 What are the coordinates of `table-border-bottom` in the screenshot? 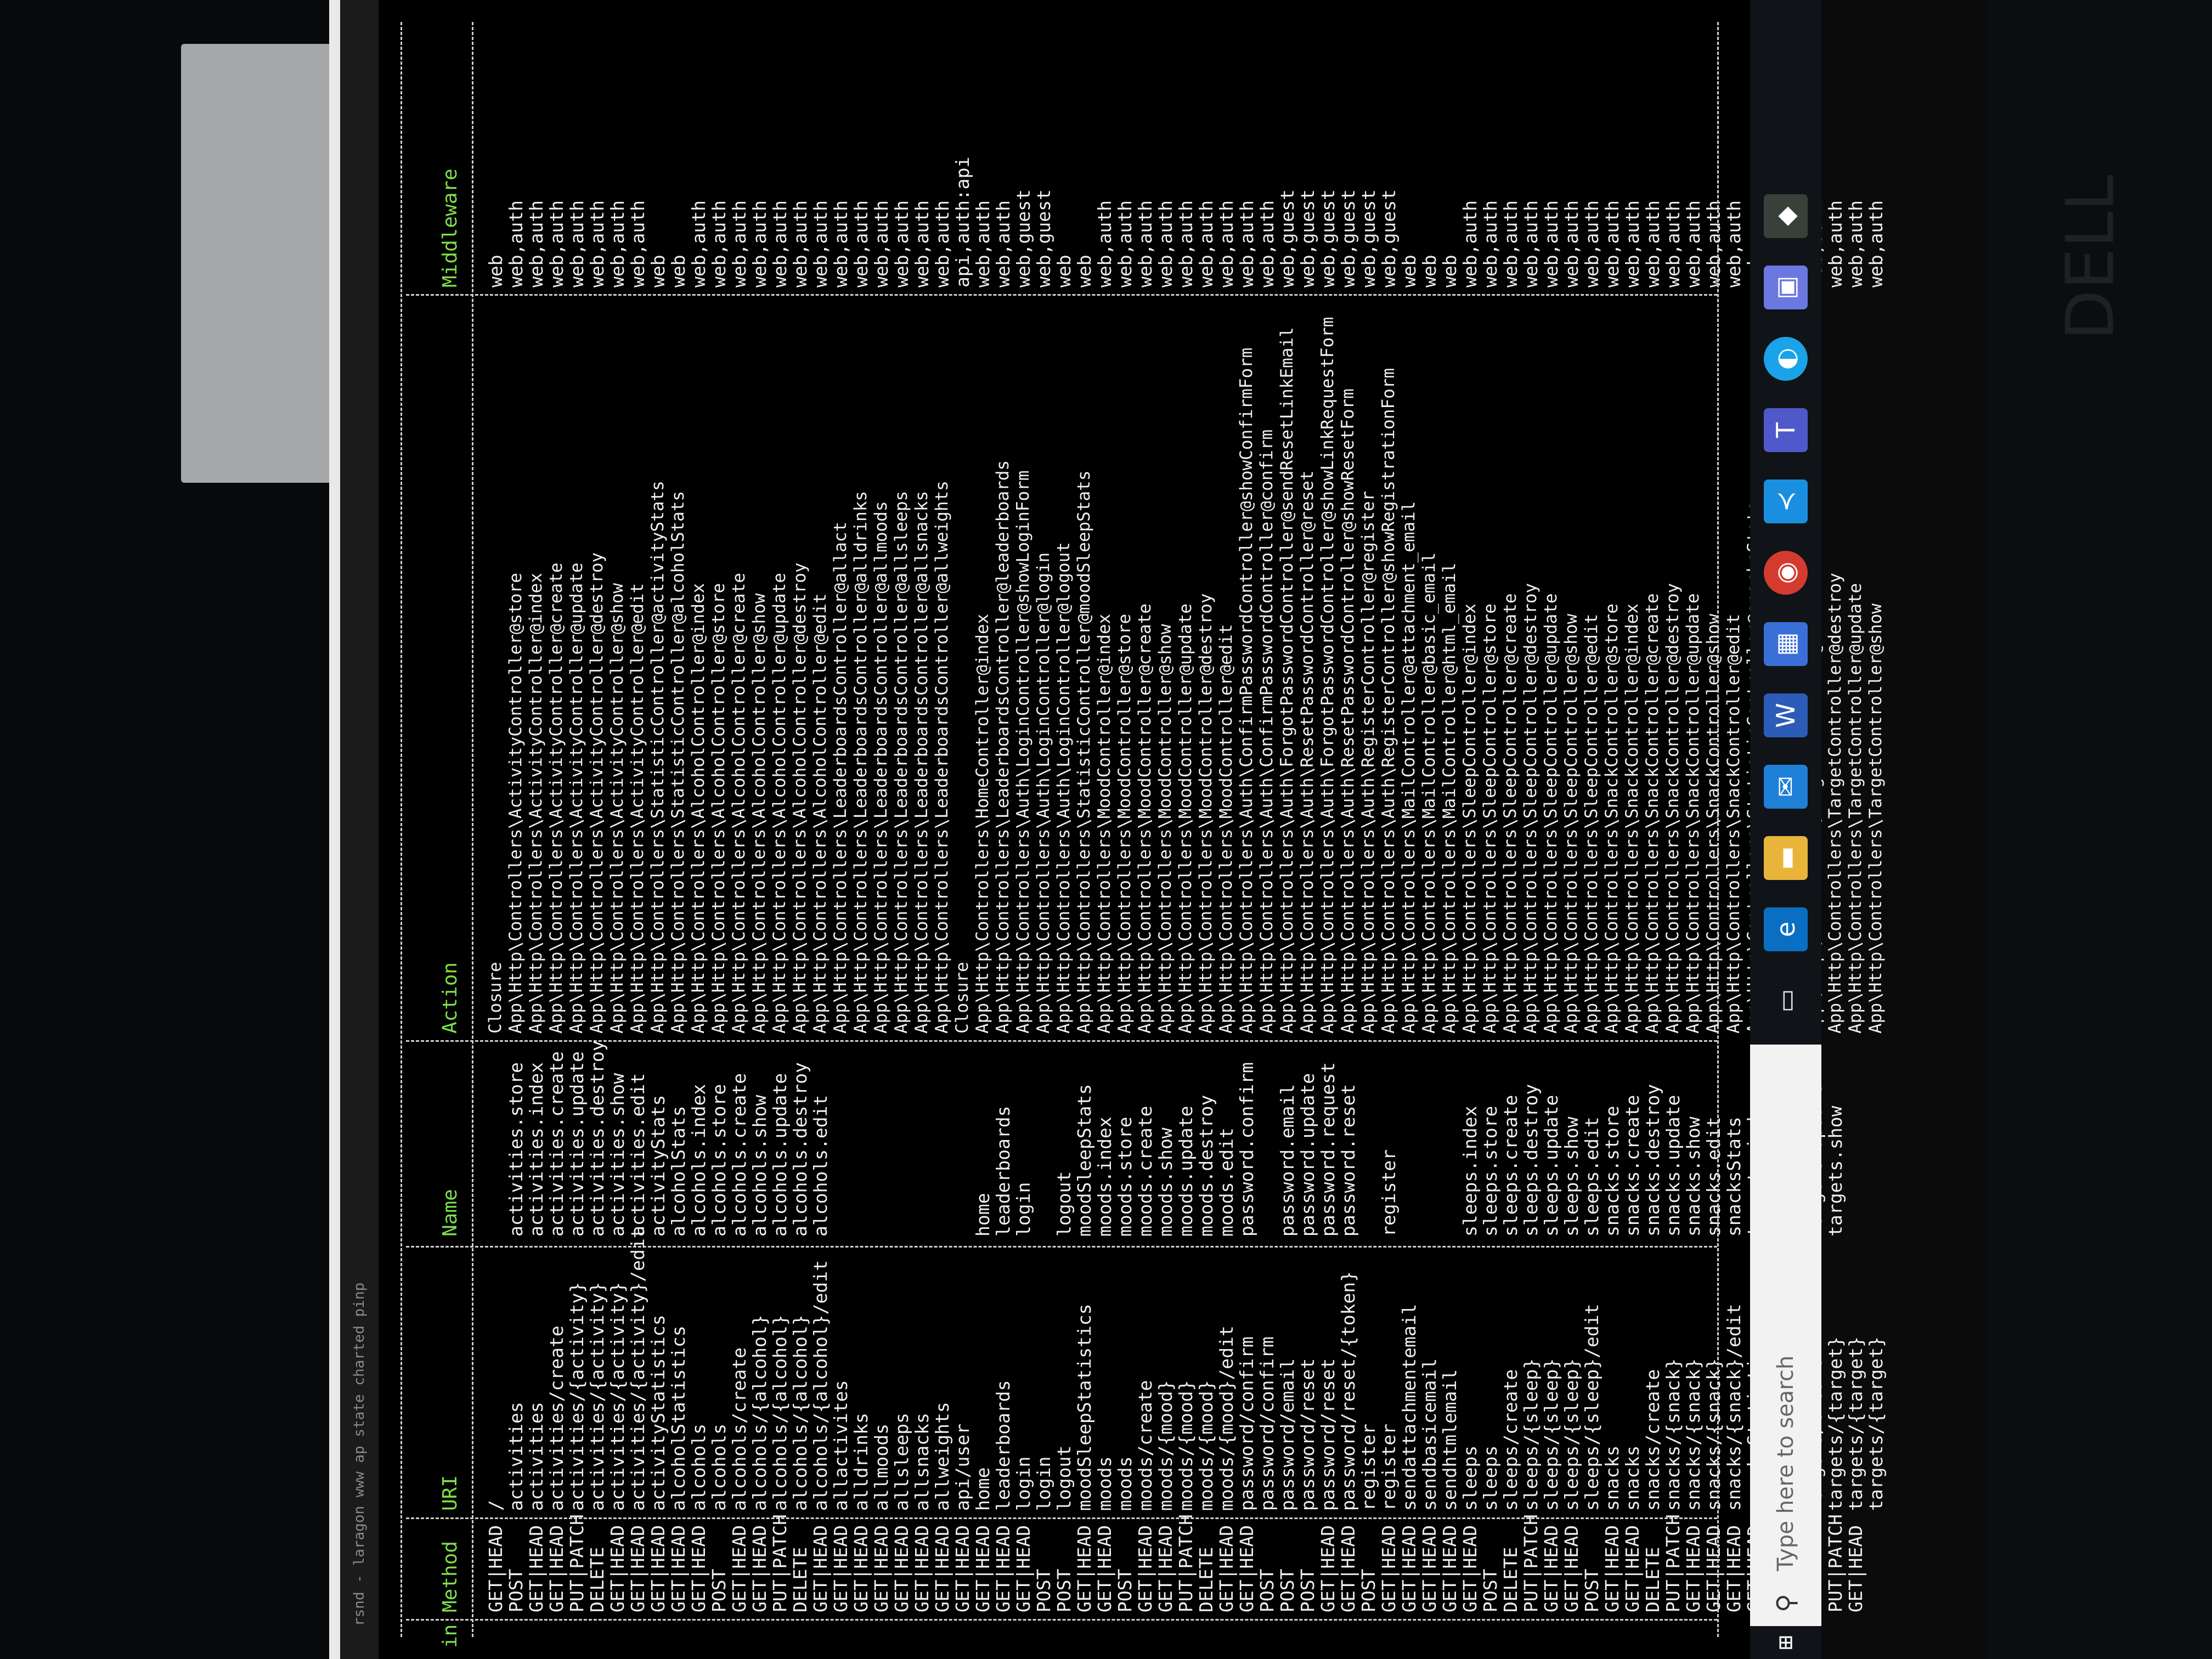 It's located at (1718, 830).